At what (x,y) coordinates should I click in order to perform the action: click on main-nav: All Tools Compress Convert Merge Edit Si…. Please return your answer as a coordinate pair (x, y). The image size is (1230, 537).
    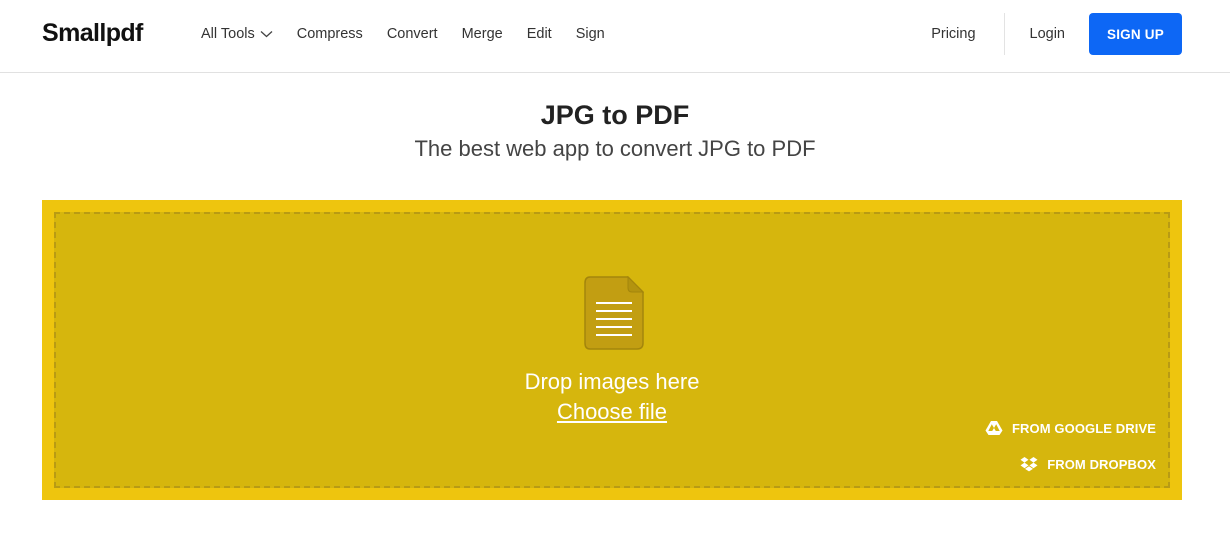
    Looking at the image, I should click on (415, 34).